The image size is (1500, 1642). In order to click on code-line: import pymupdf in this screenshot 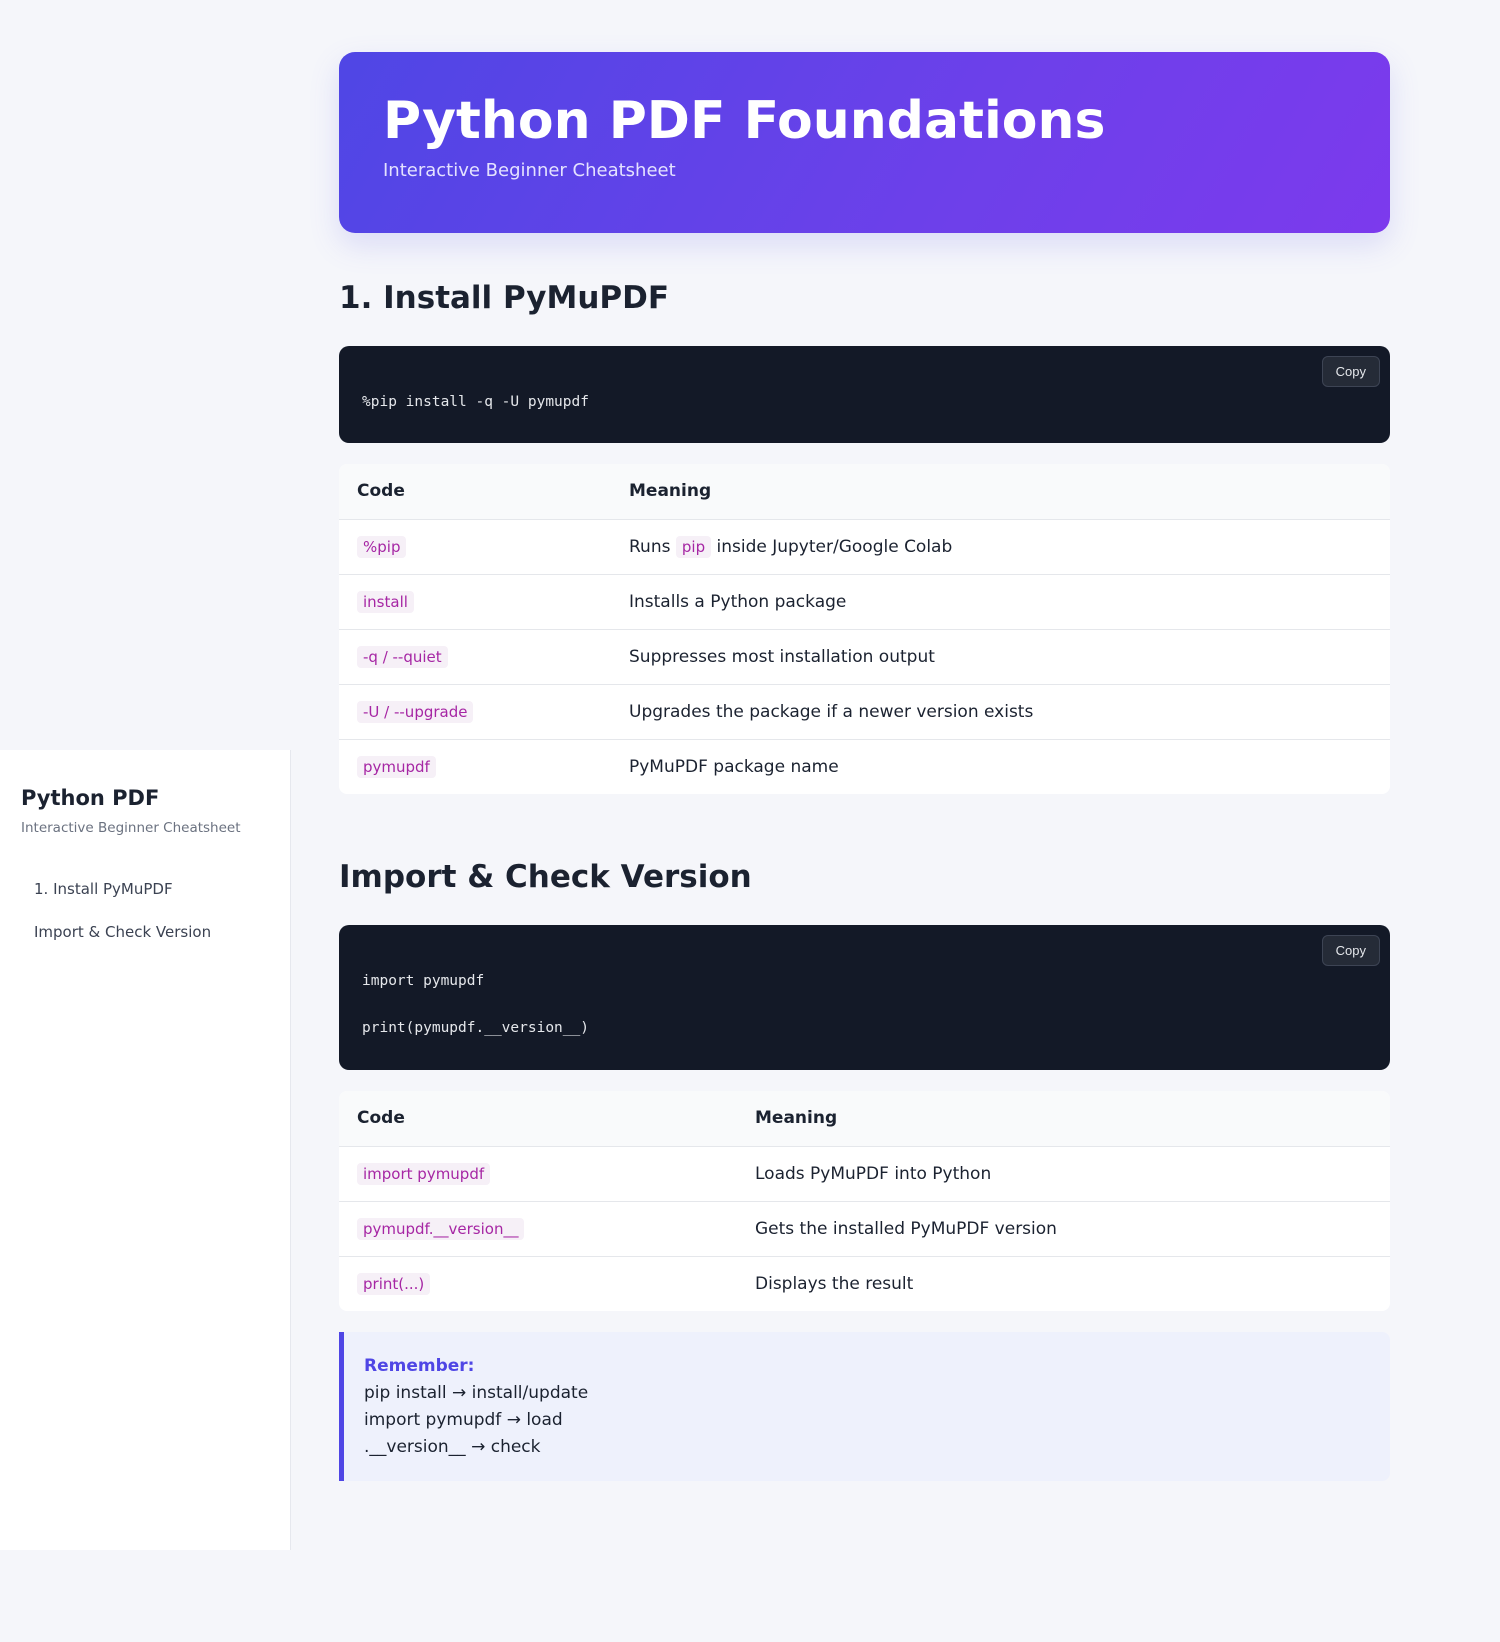, I will do `click(423, 981)`.